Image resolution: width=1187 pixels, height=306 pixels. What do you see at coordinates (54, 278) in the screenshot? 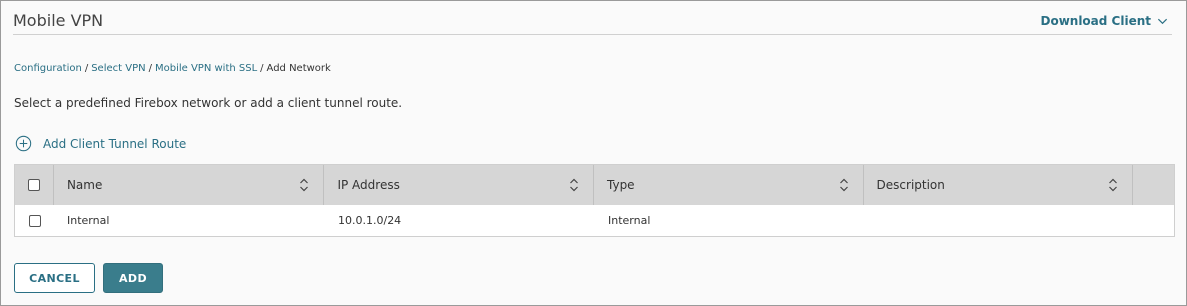
I see `cancel-button: CANCEL` at bounding box center [54, 278].